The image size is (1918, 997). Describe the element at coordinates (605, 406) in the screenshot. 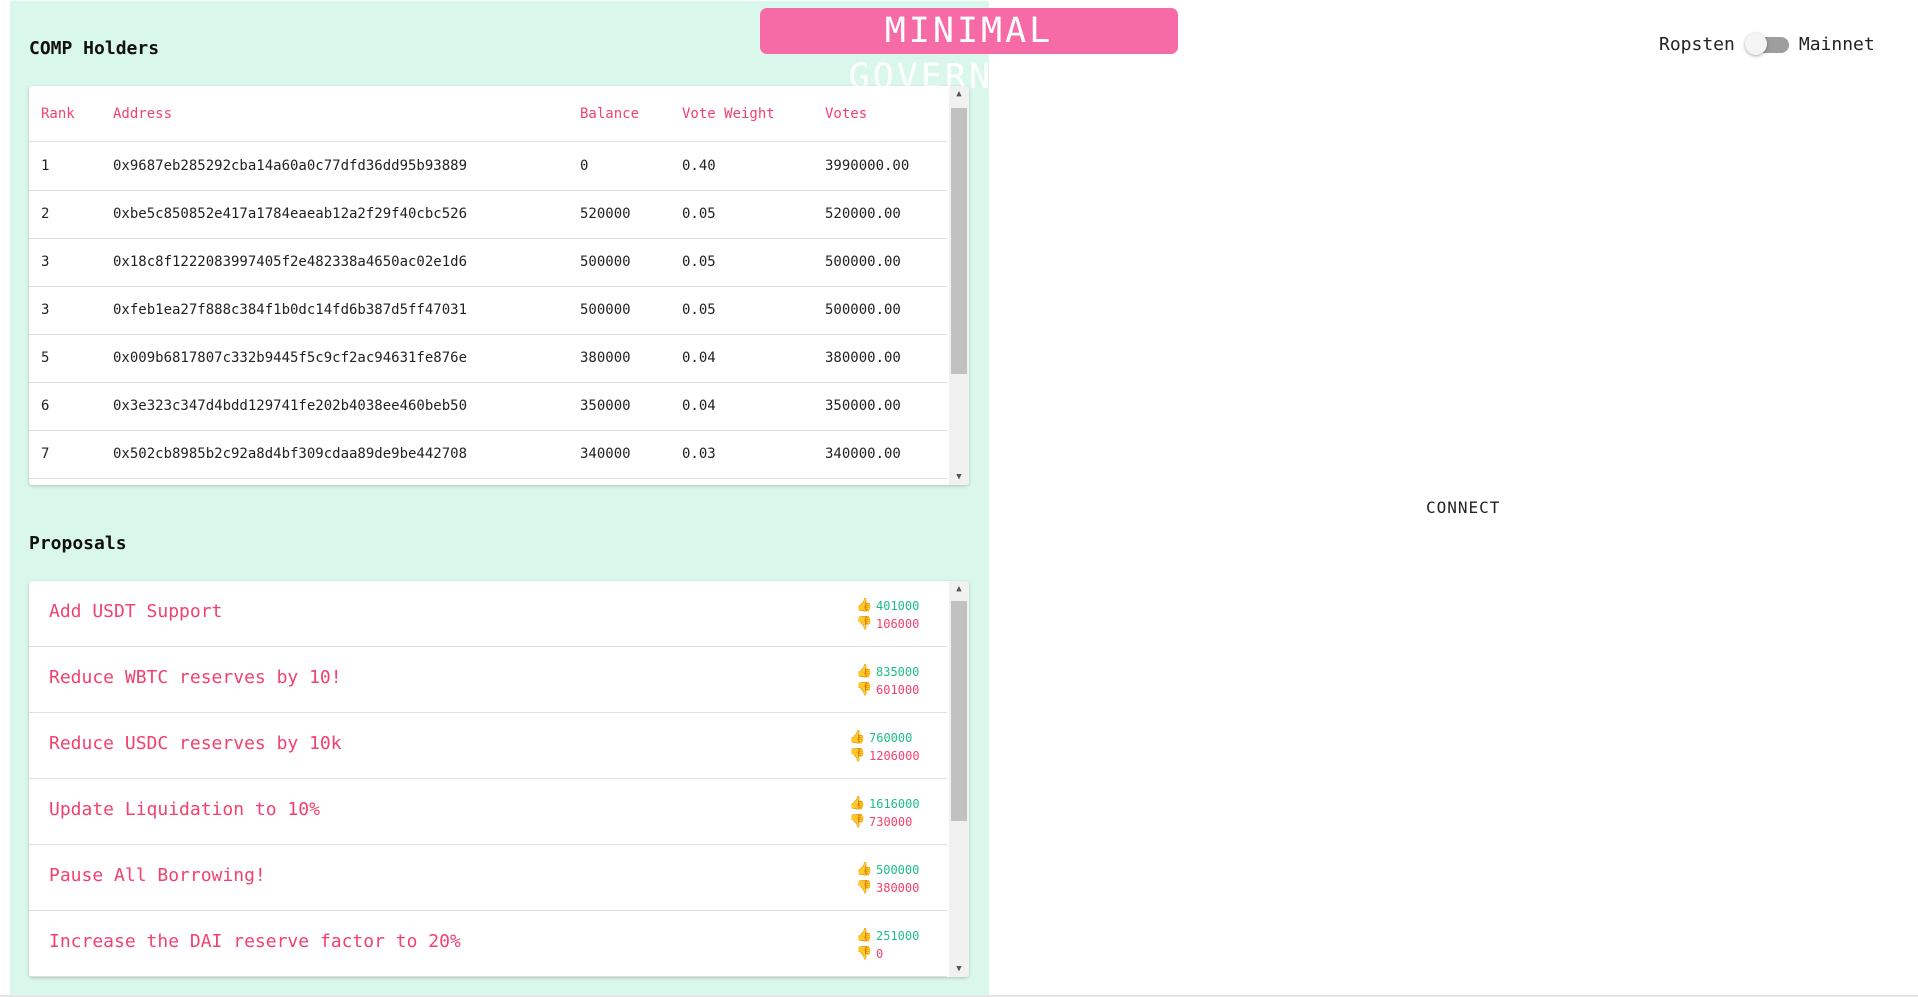

I see `cell-balance: 350000` at that location.